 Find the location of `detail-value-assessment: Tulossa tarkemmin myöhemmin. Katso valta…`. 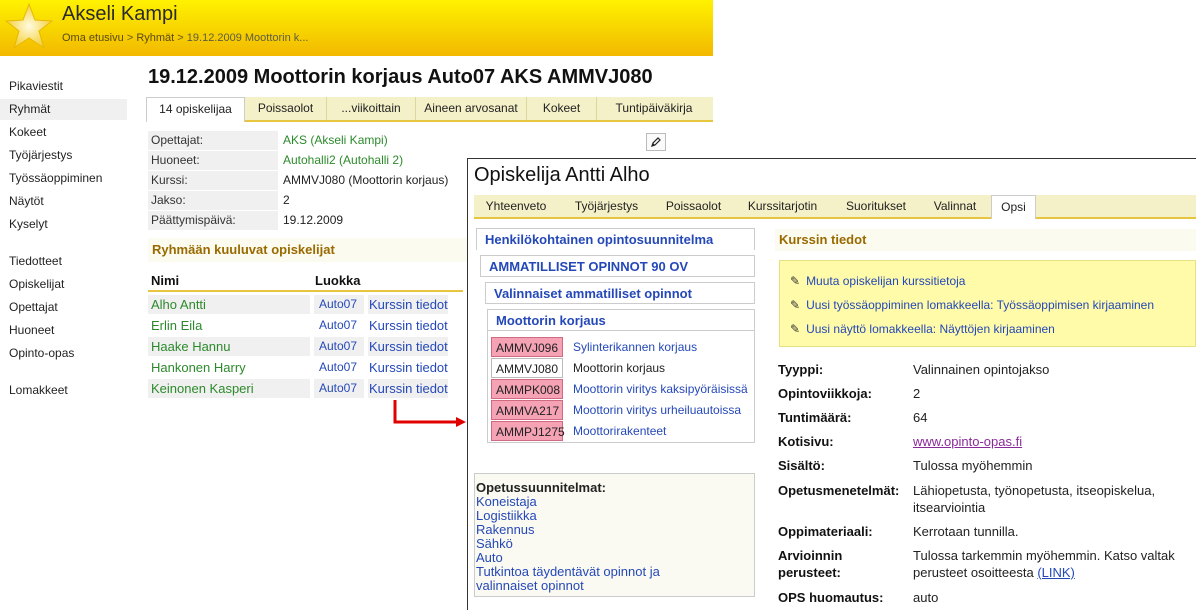

detail-value-assessment: Tulossa tarkemmin myöhemmin. Katso valta… is located at coordinates (1054, 564).